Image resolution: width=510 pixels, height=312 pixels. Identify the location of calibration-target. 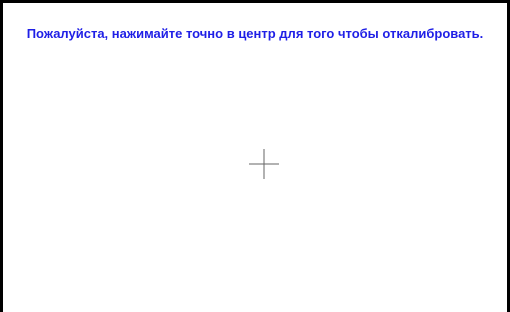
(264, 164).